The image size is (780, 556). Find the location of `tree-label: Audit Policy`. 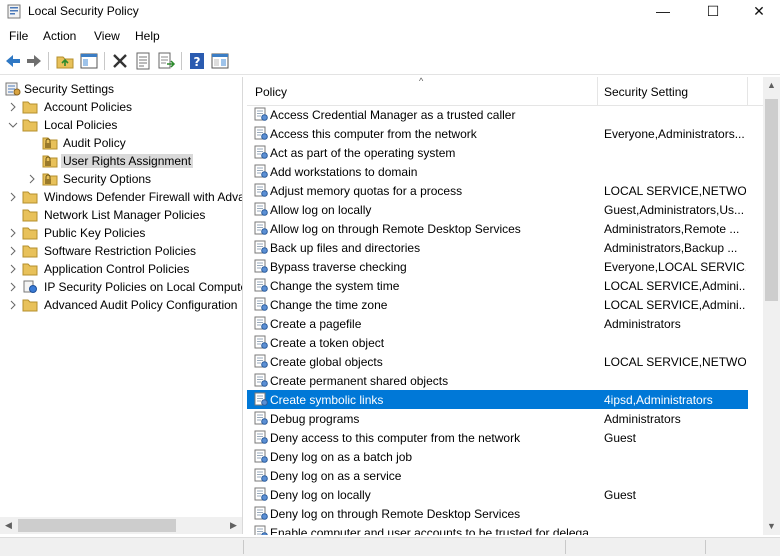

tree-label: Audit Policy is located at coordinates (94, 143).